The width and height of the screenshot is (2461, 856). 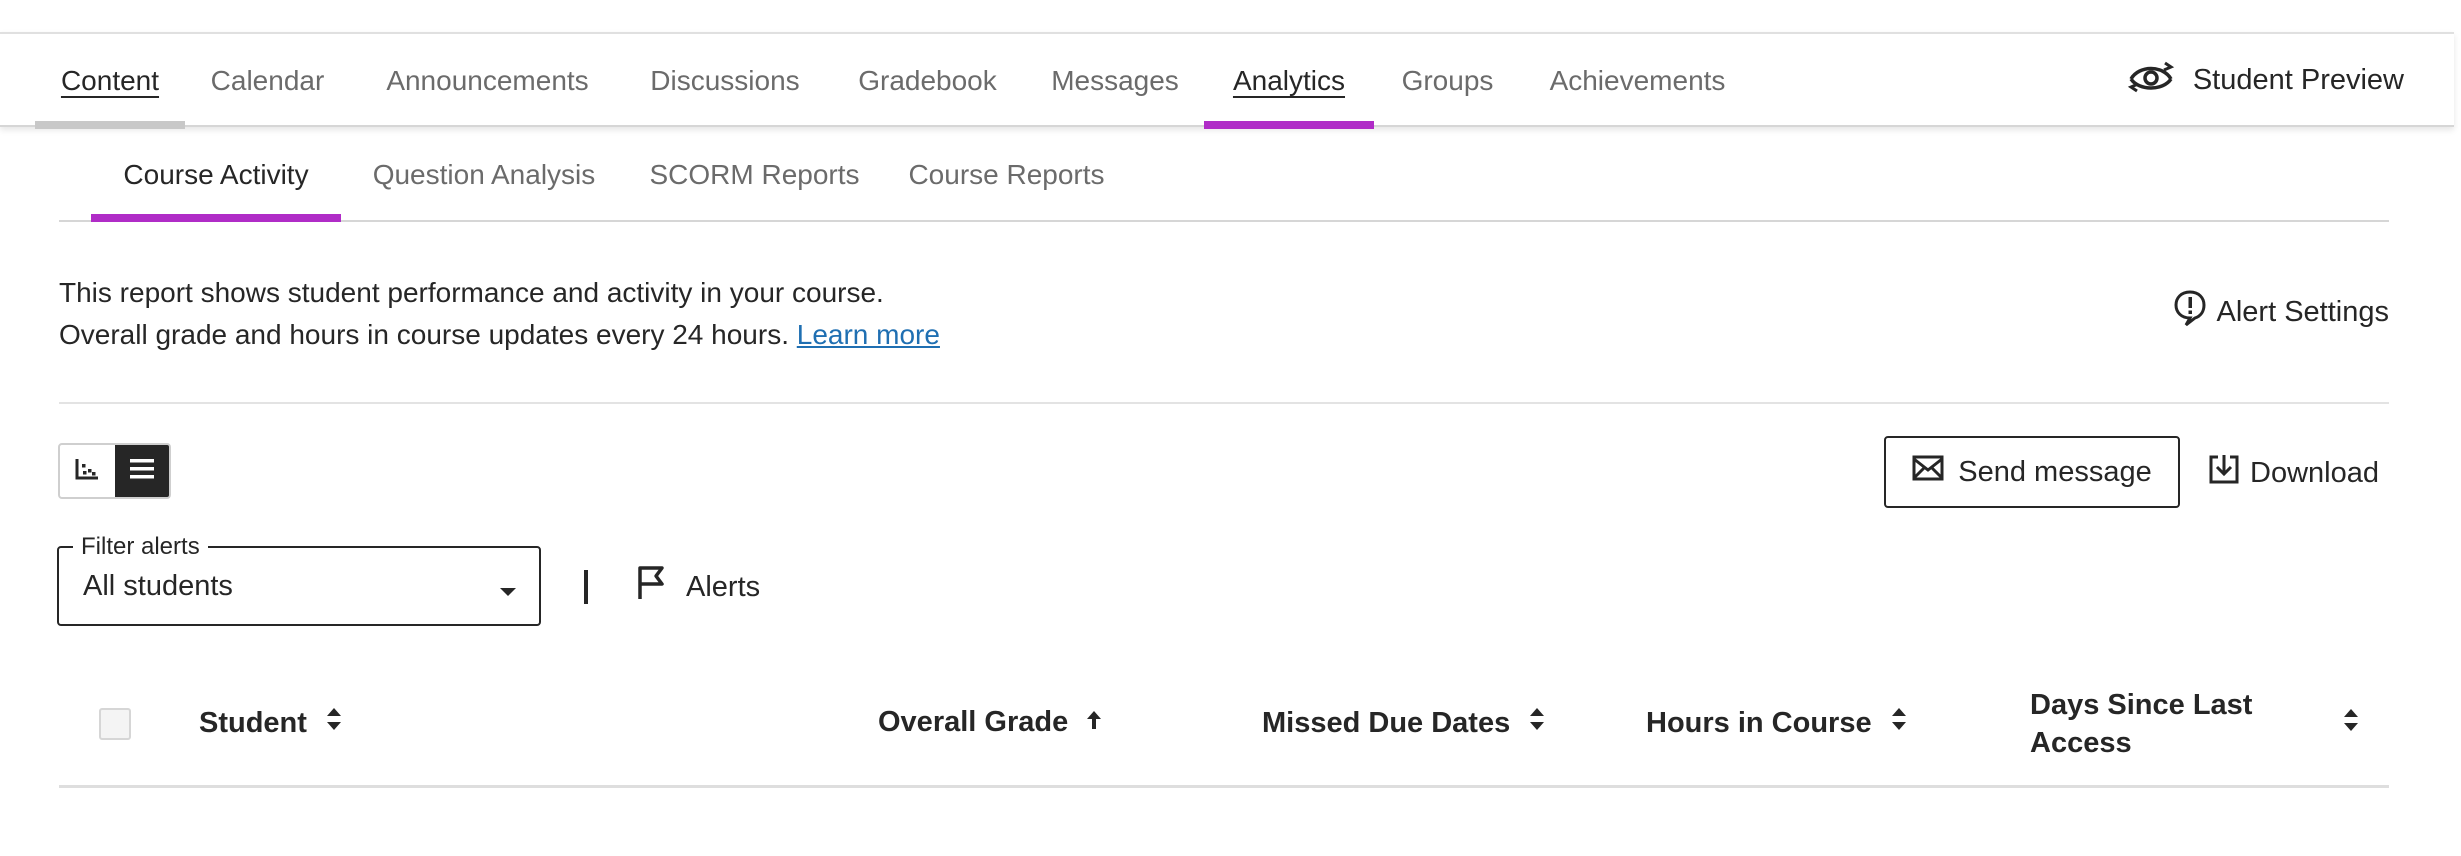 What do you see at coordinates (140, 547) in the screenshot?
I see `filter-alerts-label: Filter alerts` at bounding box center [140, 547].